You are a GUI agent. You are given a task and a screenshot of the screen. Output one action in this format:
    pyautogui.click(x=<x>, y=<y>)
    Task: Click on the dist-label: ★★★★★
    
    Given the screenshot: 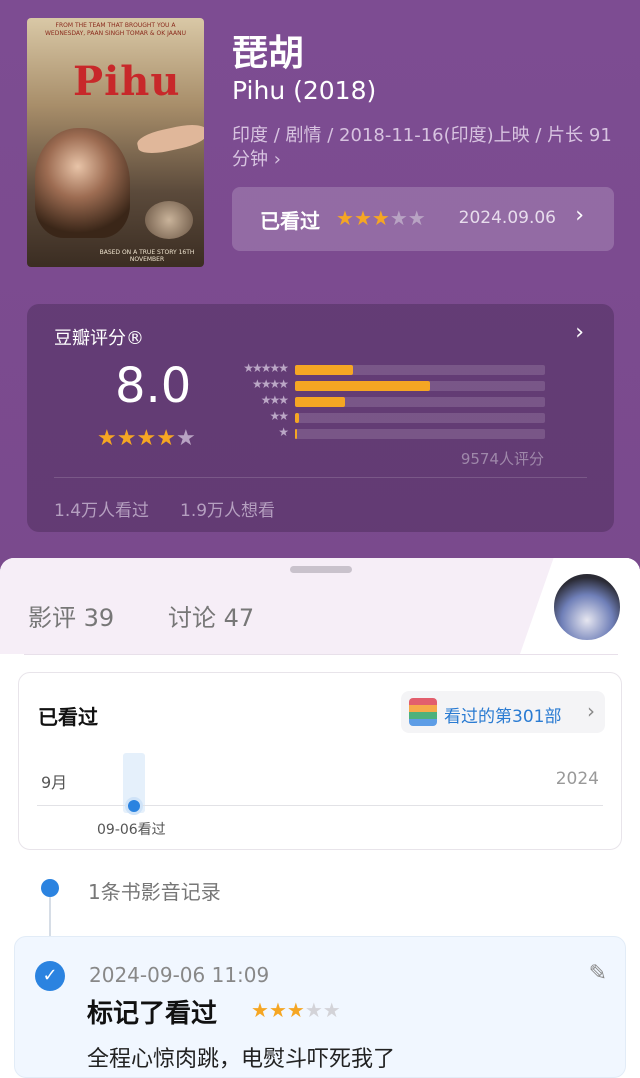 What is the action you would take?
    pyautogui.click(x=266, y=368)
    